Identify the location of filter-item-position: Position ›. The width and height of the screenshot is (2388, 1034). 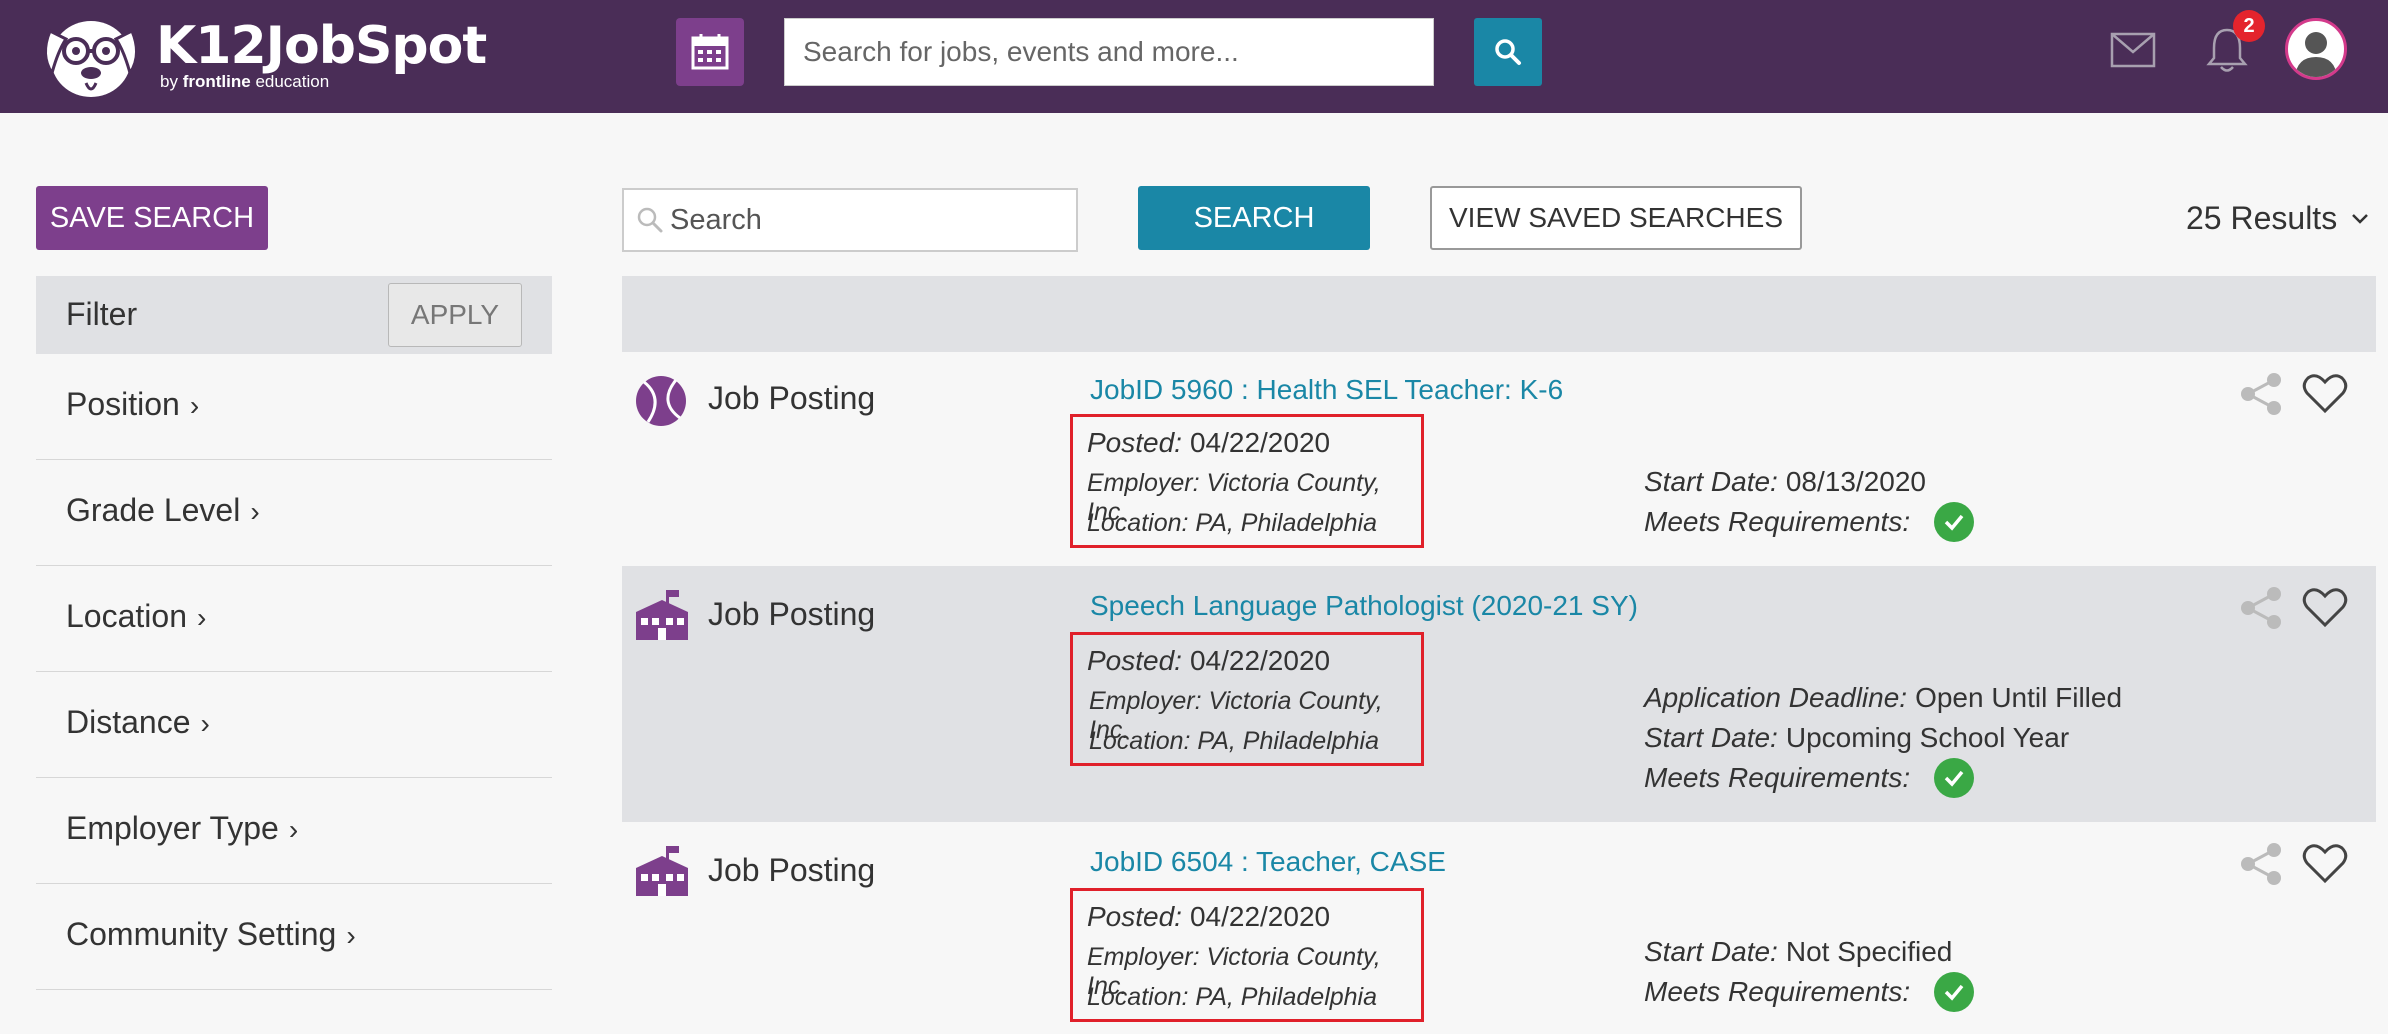
(294, 407).